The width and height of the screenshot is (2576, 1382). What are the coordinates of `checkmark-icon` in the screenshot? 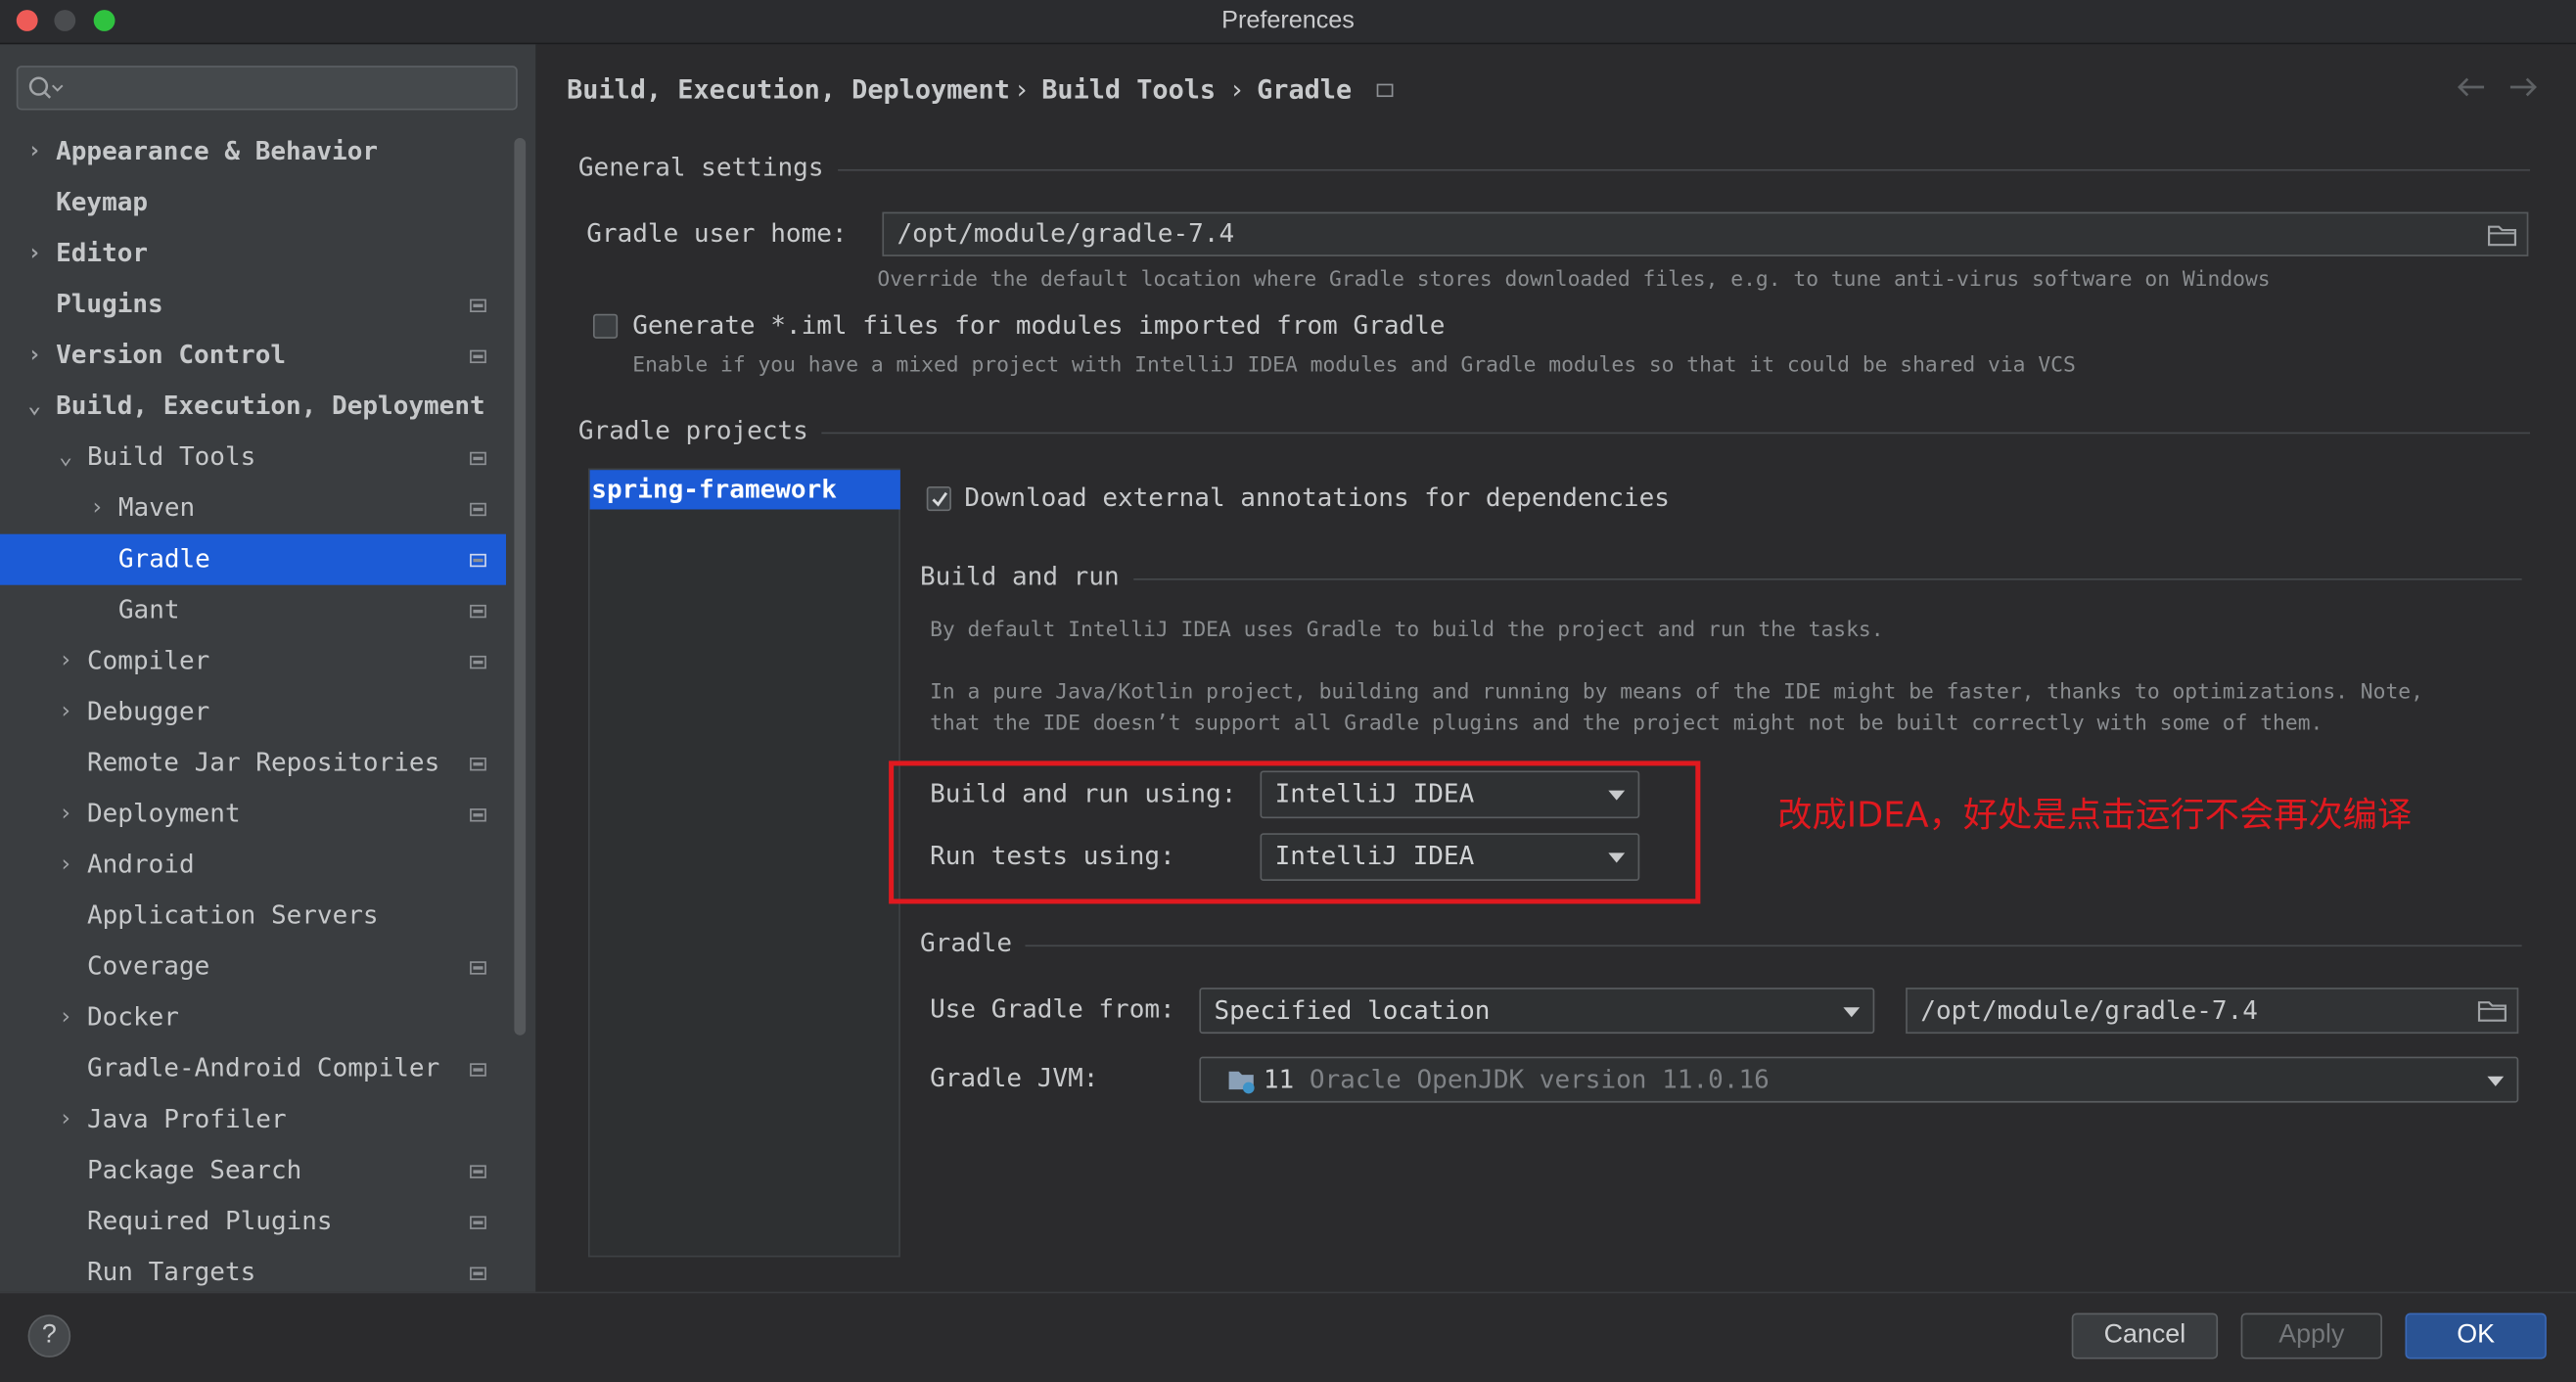 It's located at (940, 499).